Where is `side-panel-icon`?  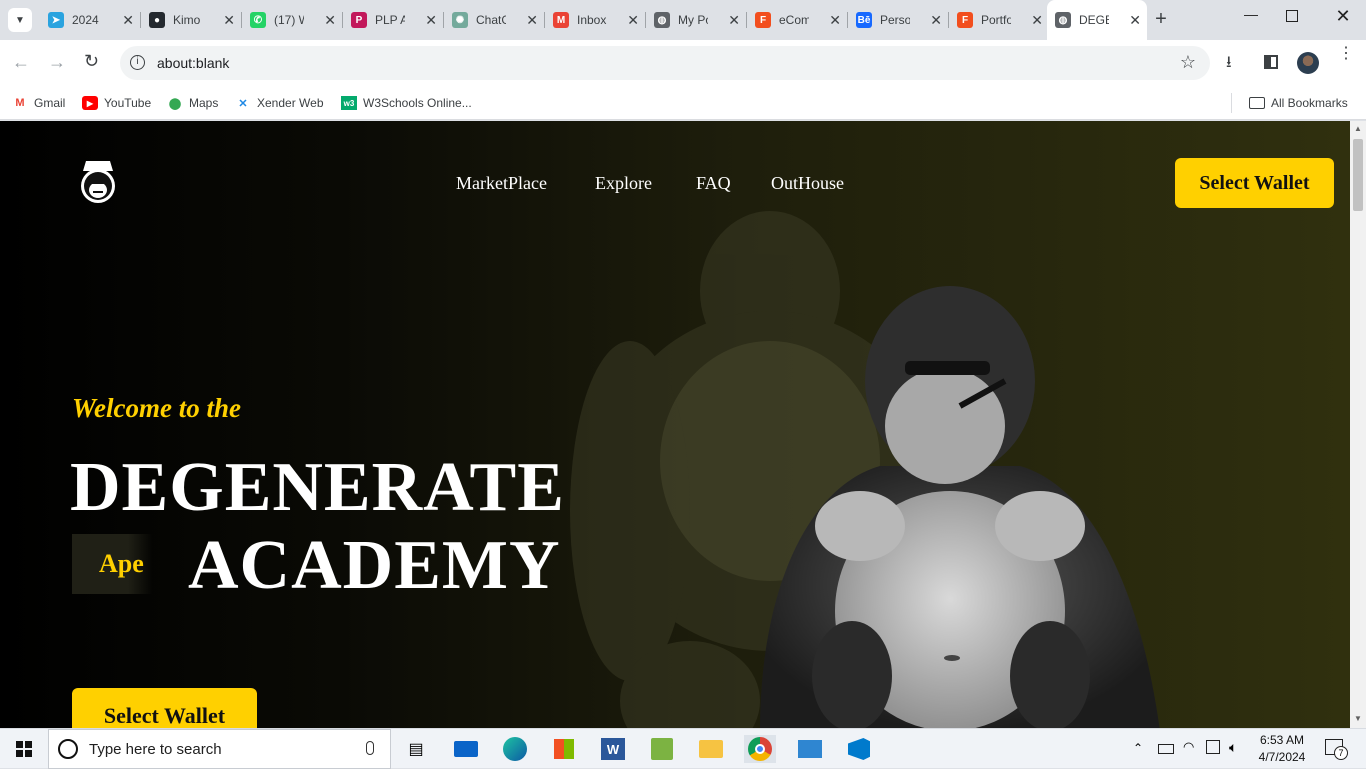 side-panel-icon is located at coordinates (1271, 62).